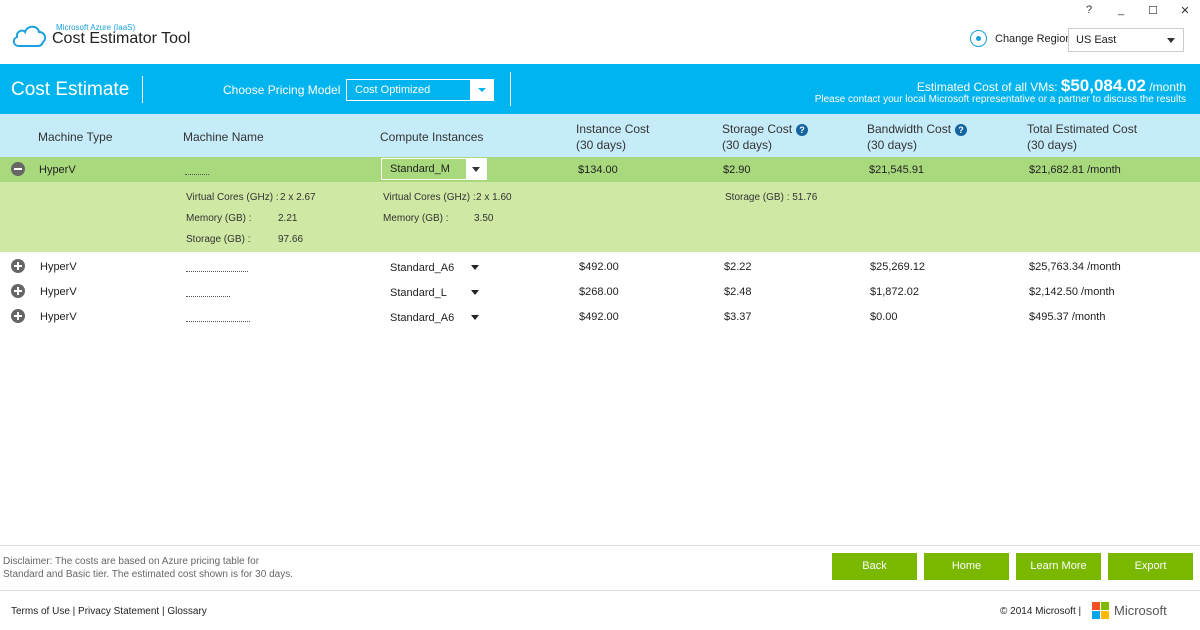  Describe the element at coordinates (765, 137) in the screenshot. I see `col-storage-cost: Storage Cost? (30 days)` at that location.